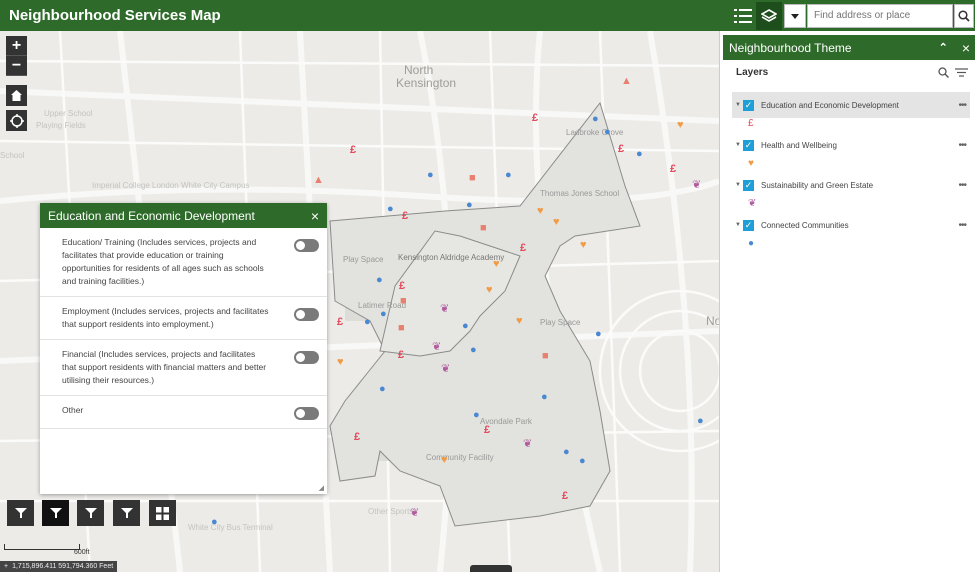 This screenshot has height=572, width=975. Describe the element at coordinates (16, 95) in the screenshot. I see `home-button` at that location.